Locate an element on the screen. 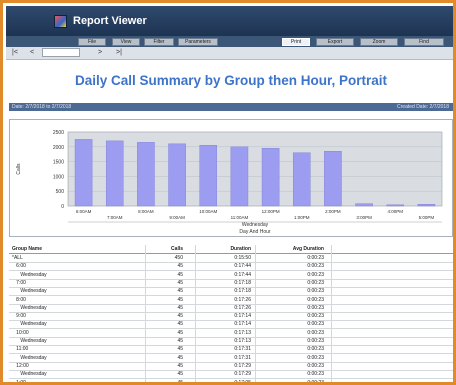 The image size is (456, 385). y-tick-label: 2000 is located at coordinates (58, 148).